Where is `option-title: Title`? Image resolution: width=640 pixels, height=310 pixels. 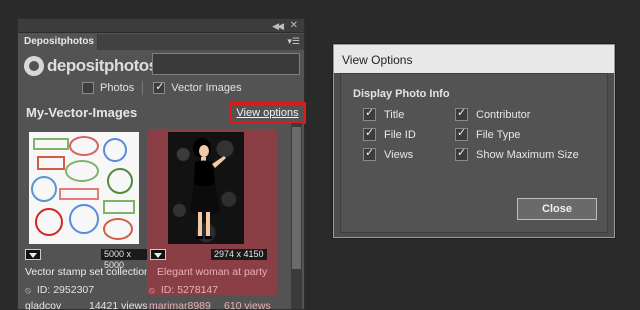
option-title: Title is located at coordinates (384, 113).